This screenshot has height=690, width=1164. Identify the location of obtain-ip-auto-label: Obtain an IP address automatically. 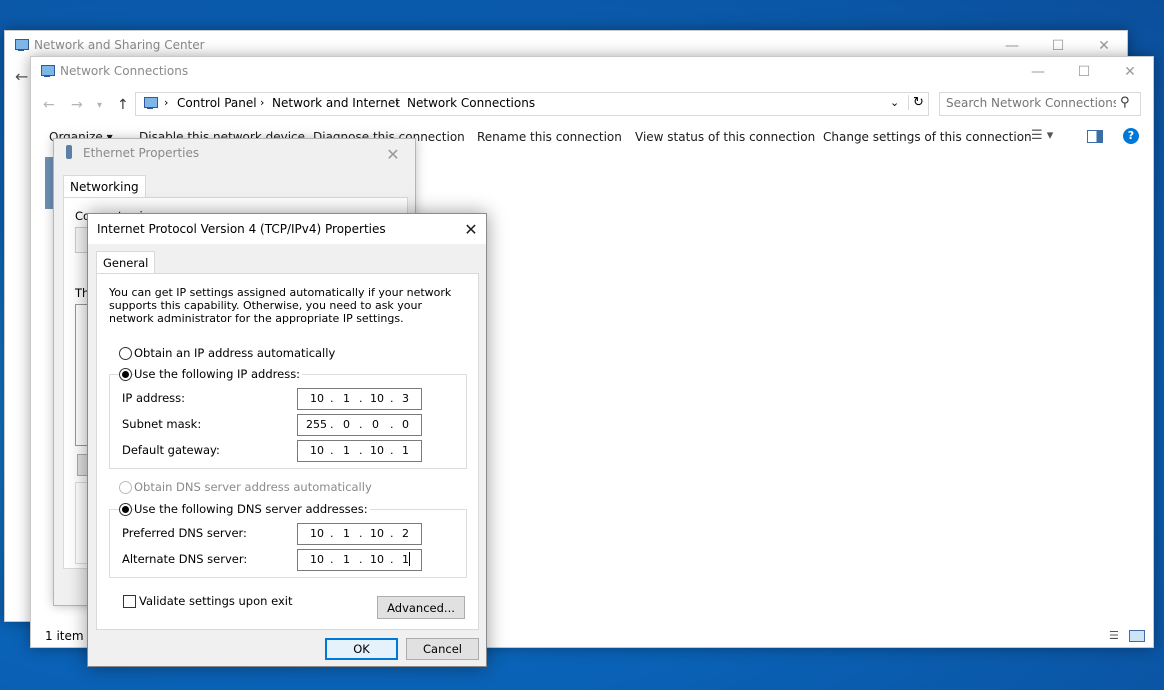
(234, 353).